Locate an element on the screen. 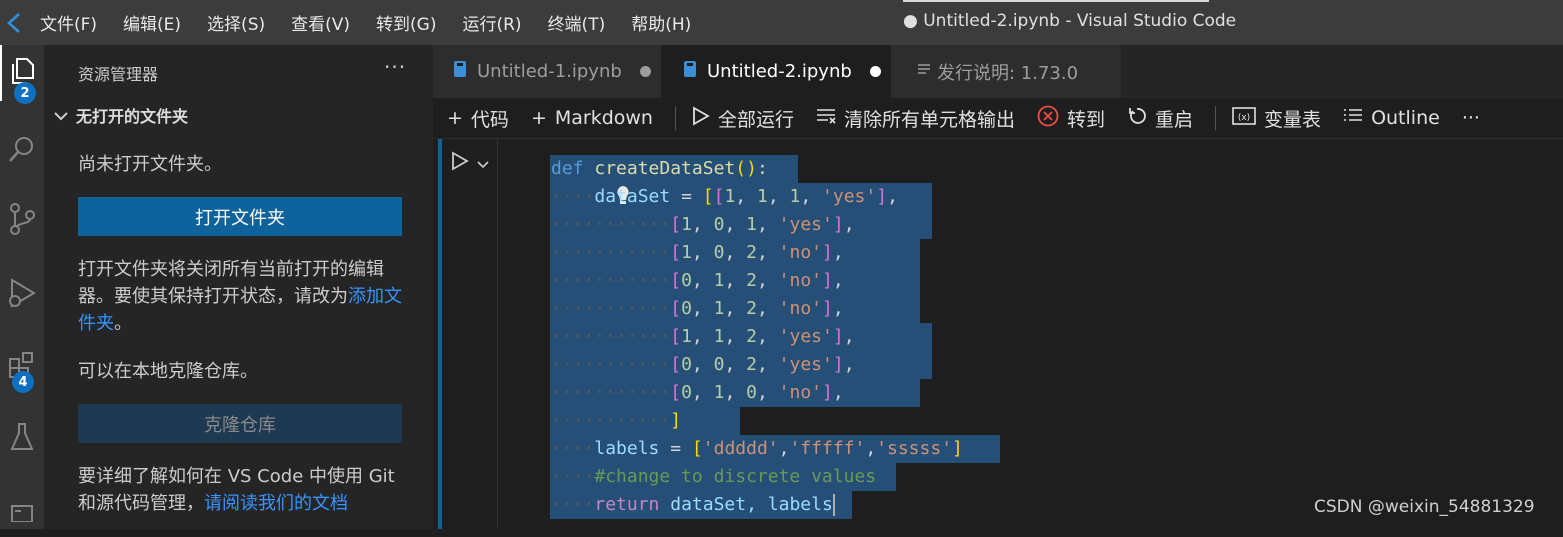 The width and height of the screenshot is (1563, 537). run-all-label: 全部运行 is located at coordinates (755, 119).